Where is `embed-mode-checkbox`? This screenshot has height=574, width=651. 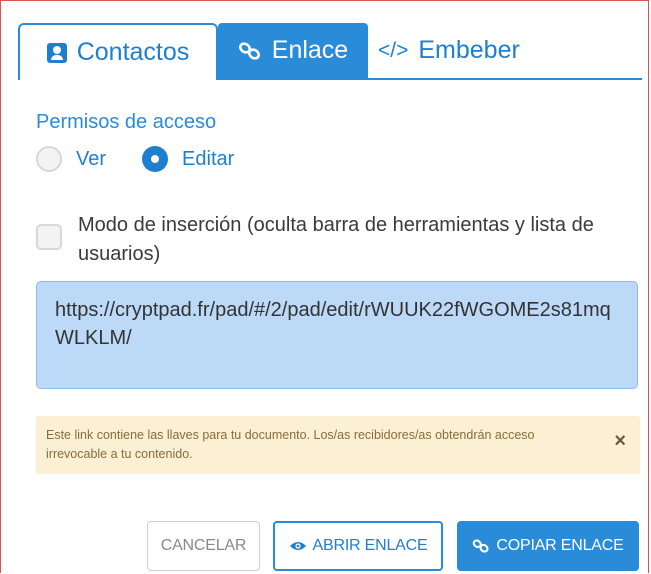 embed-mode-checkbox is located at coordinates (49, 237).